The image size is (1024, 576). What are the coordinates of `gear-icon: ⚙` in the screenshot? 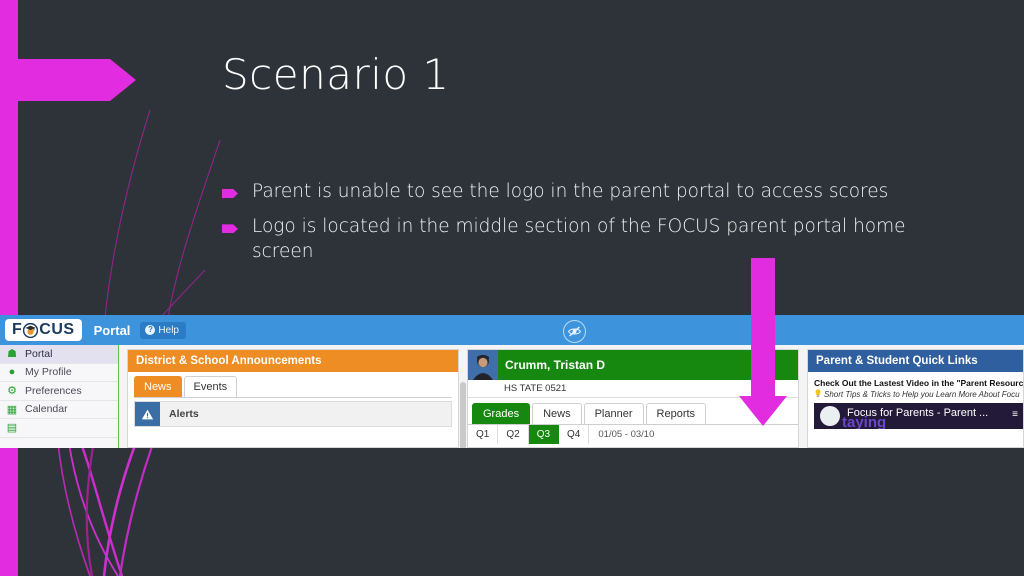 It's located at (12, 391).